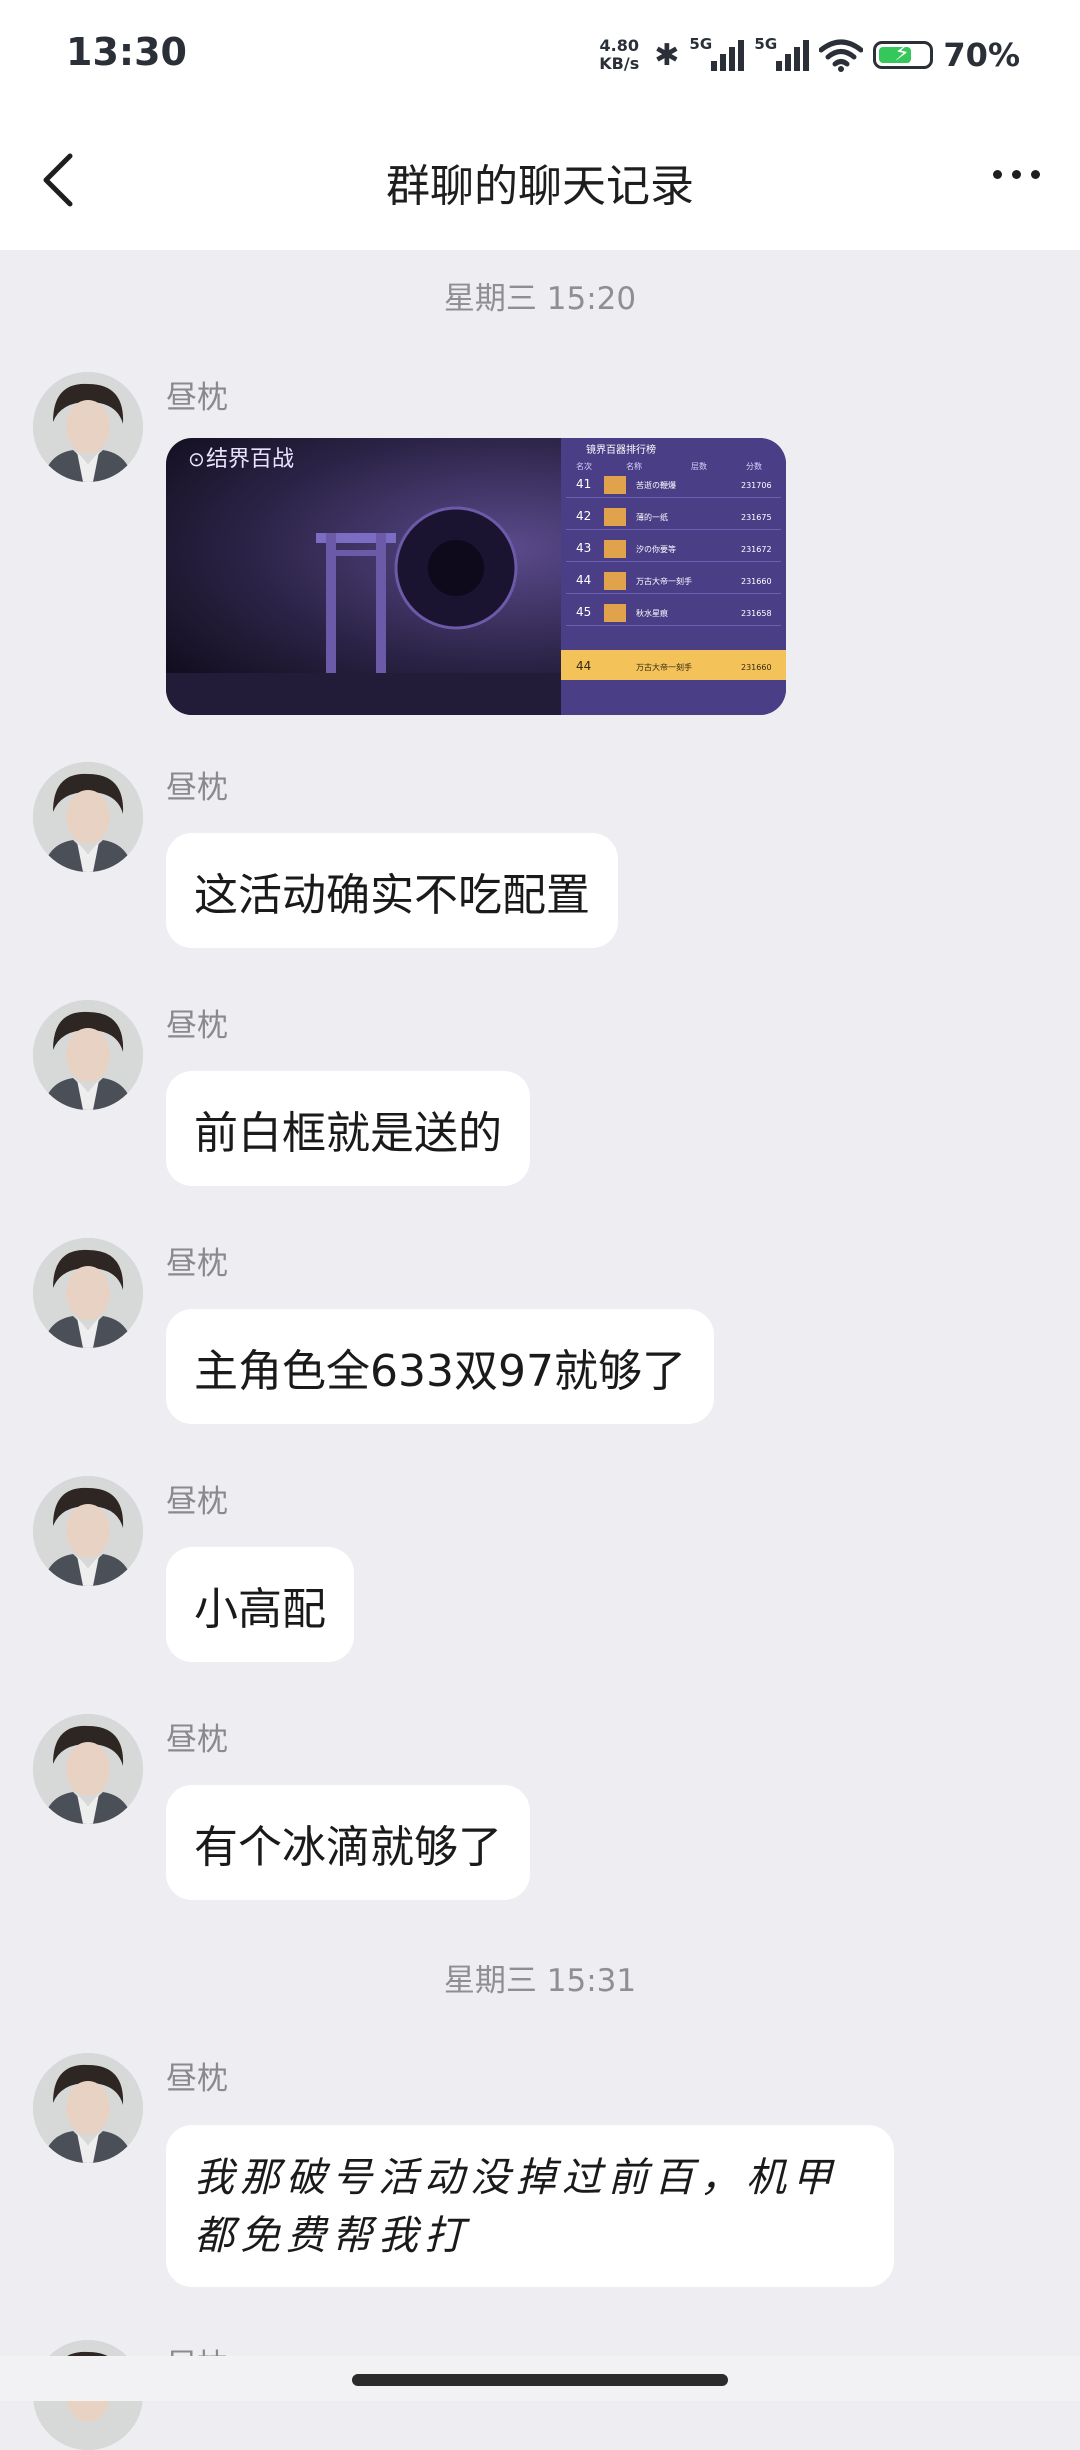 Image resolution: width=1080 pixels, height=2450 pixels. What do you see at coordinates (841, 55) in the screenshot?
I see `wifi-icon` at bounding box center [841, 55].